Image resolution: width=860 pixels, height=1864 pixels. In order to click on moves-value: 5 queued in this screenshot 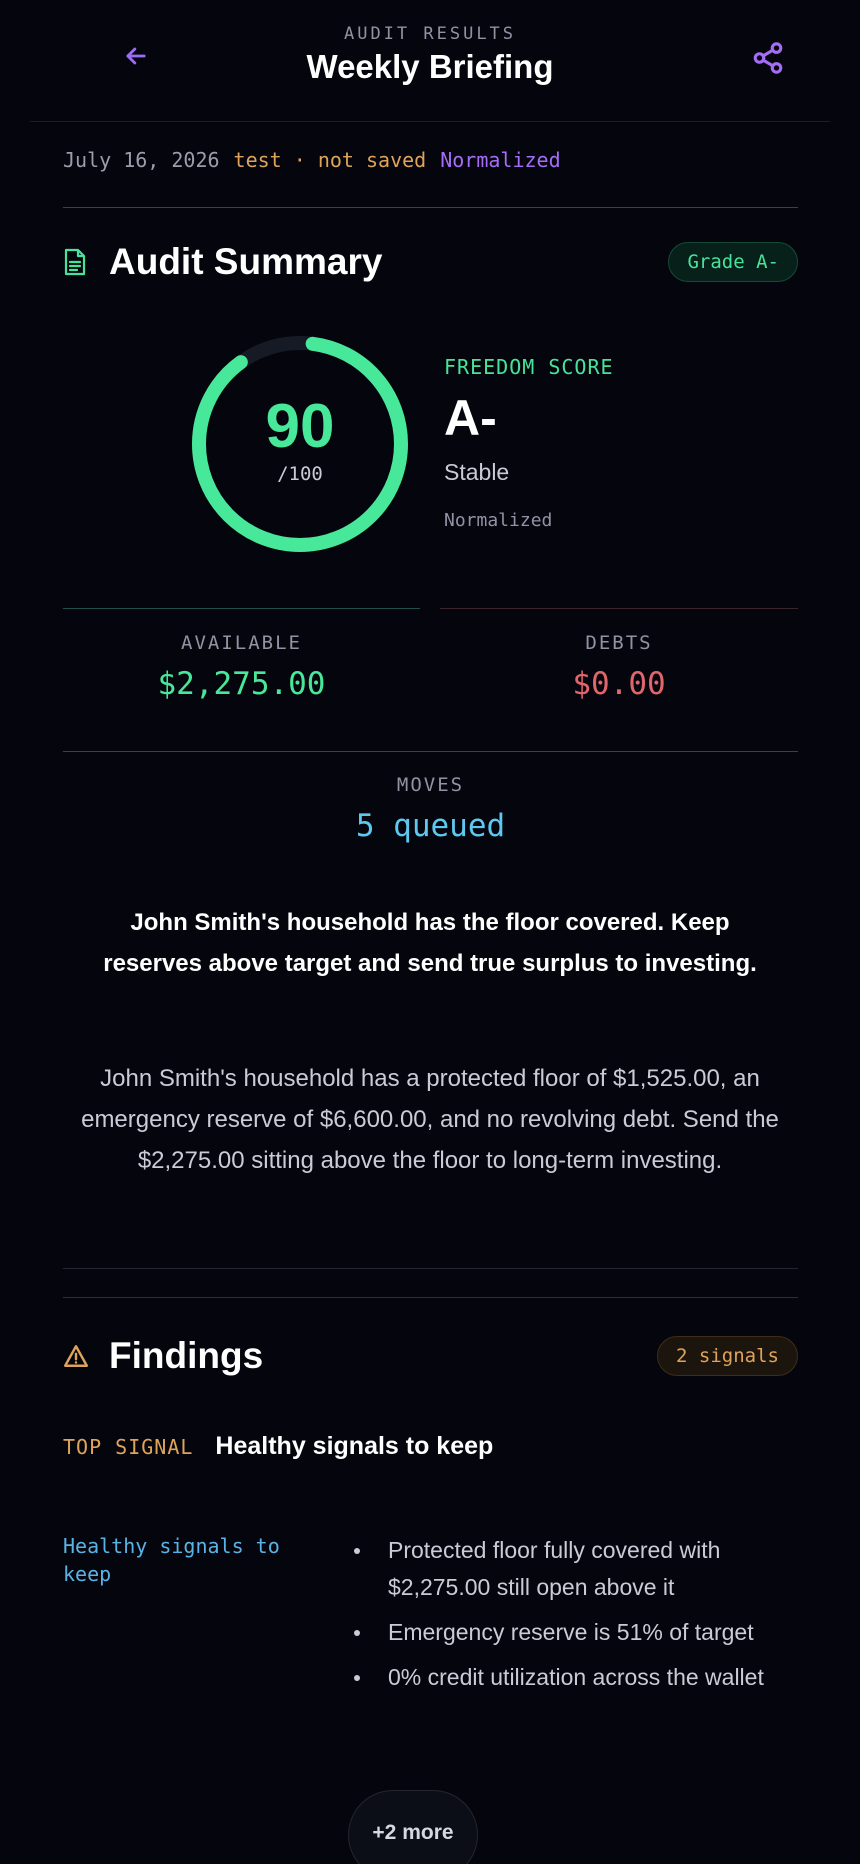, I will do `click(430, 826)`.